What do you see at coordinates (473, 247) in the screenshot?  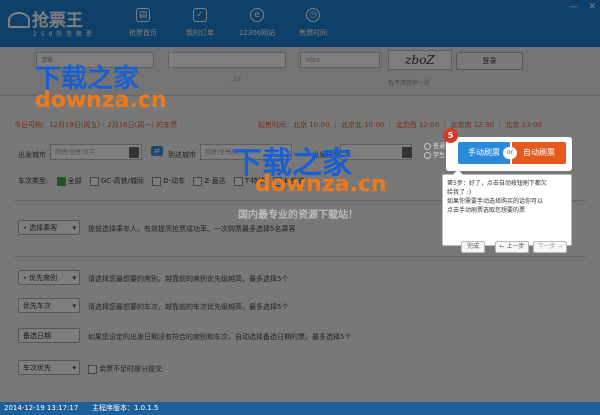 I see `guide-done-button: 完成` at bounding box center [473, 247].